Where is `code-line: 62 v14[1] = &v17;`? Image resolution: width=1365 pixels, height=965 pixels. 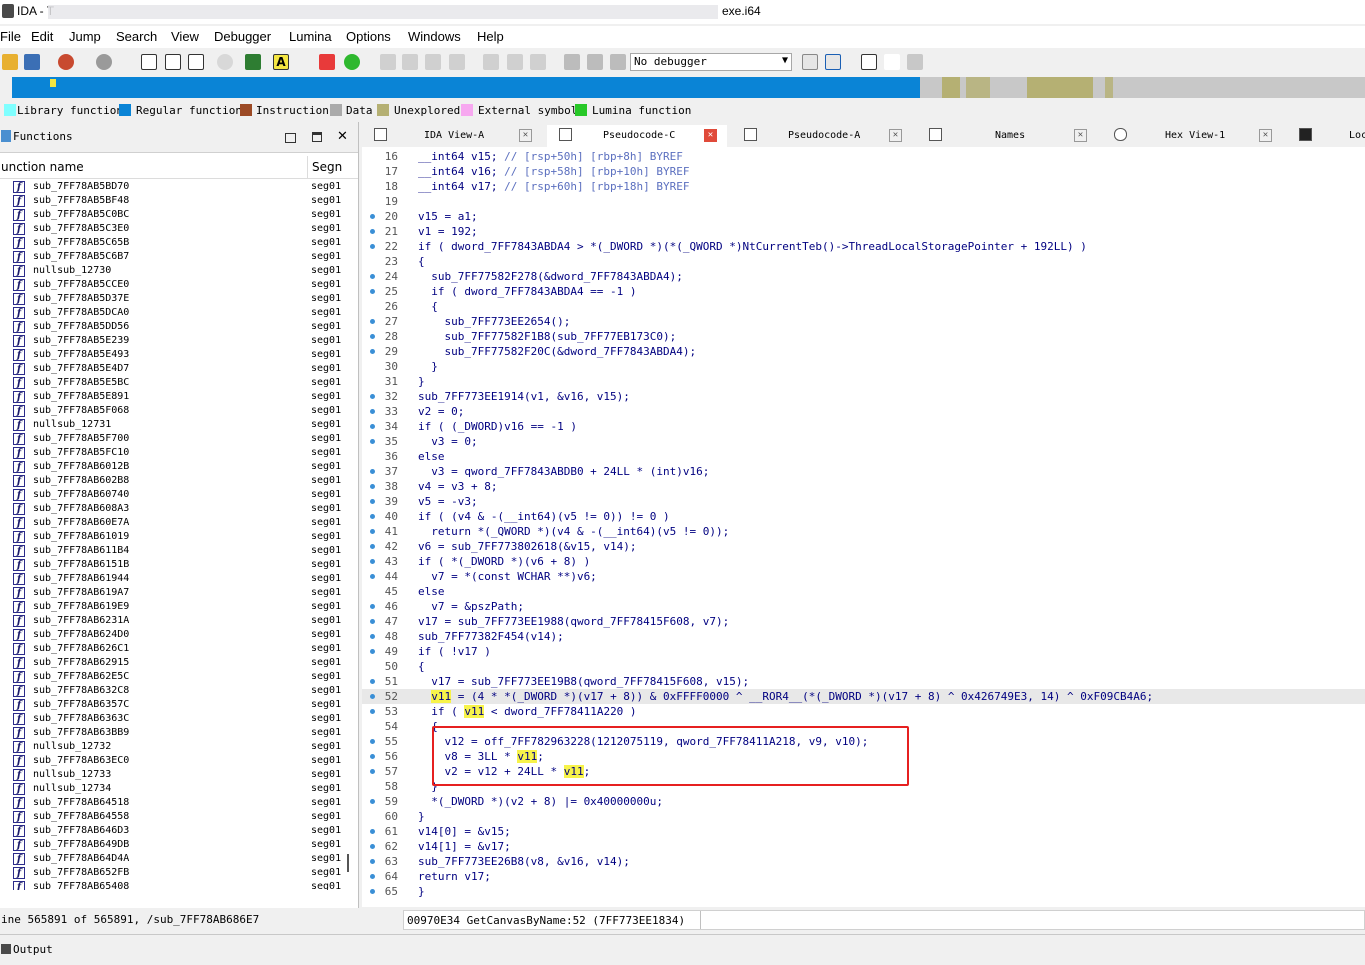
code-line: 62 v14[1] = &v17; is located at coordinates (863, 846).